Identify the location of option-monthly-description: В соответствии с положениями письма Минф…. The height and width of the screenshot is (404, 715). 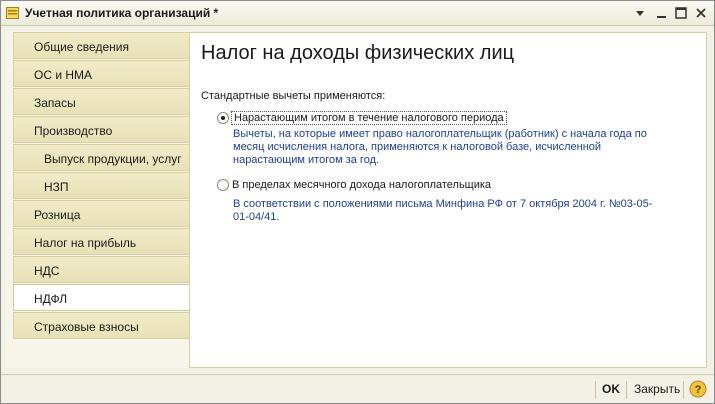
(443, 210).